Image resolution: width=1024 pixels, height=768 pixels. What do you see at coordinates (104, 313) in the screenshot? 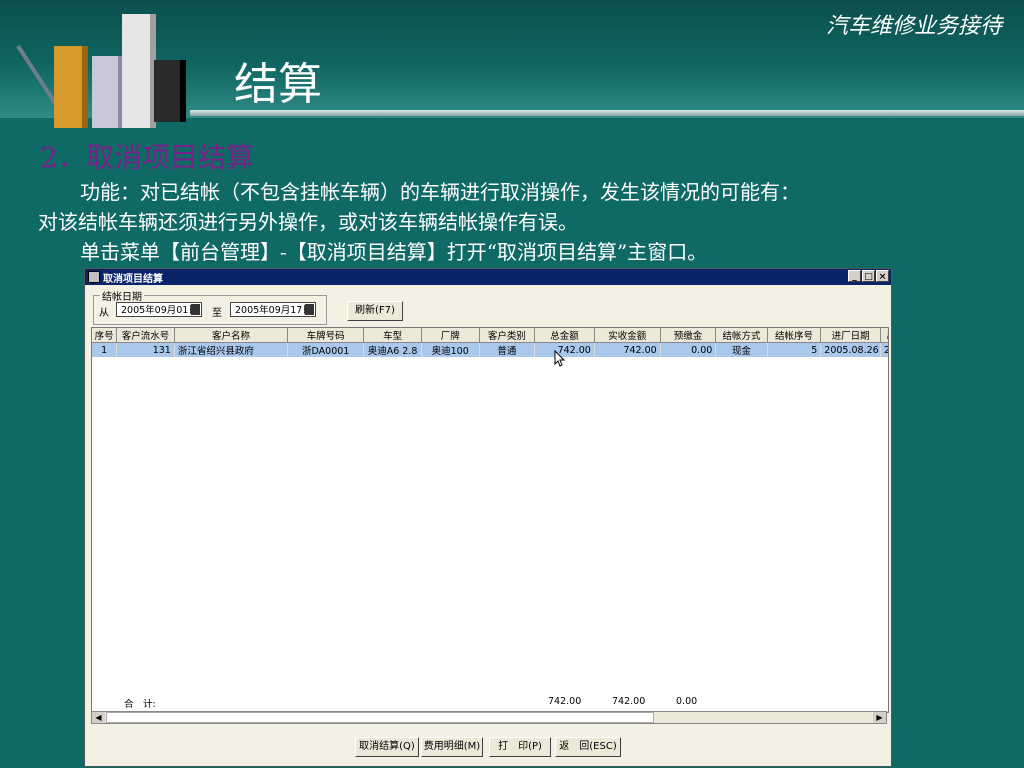
I see `from-label: 从` at bounding box center [104, 313].